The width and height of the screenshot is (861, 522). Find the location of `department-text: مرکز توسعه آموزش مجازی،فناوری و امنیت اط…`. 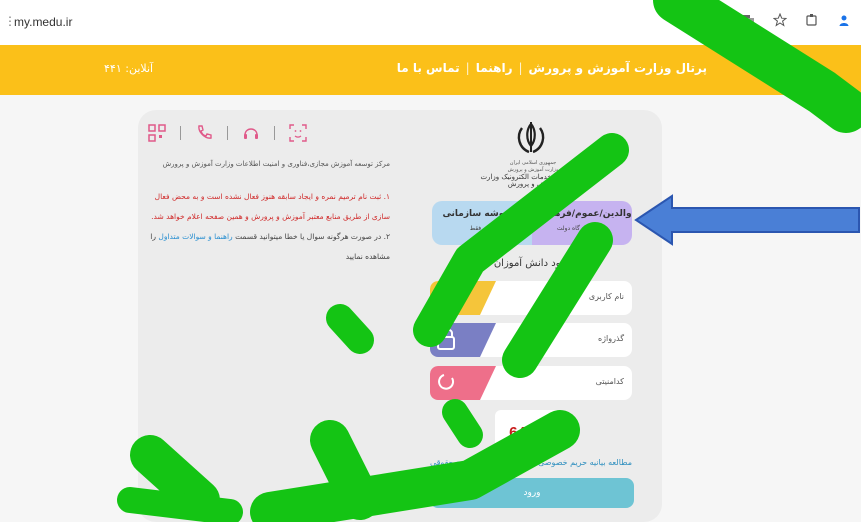

department-text: مرکز توسعه آموزش مجازی،فناوری و امنیت اط… is located at coordinates (276, 164).